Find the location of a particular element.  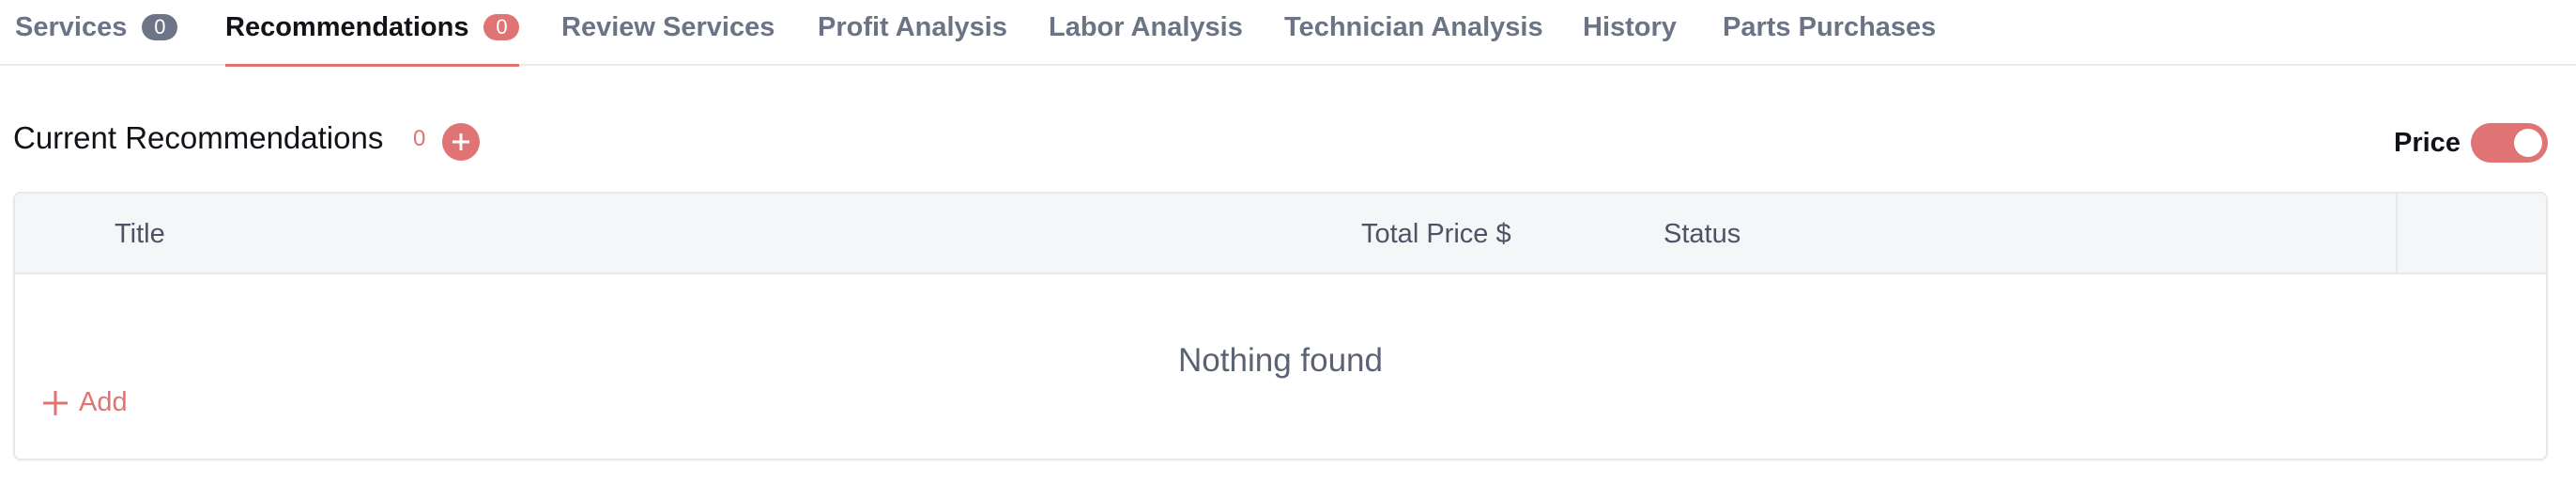

tab-label: History is located at coordinates (1630, 26).